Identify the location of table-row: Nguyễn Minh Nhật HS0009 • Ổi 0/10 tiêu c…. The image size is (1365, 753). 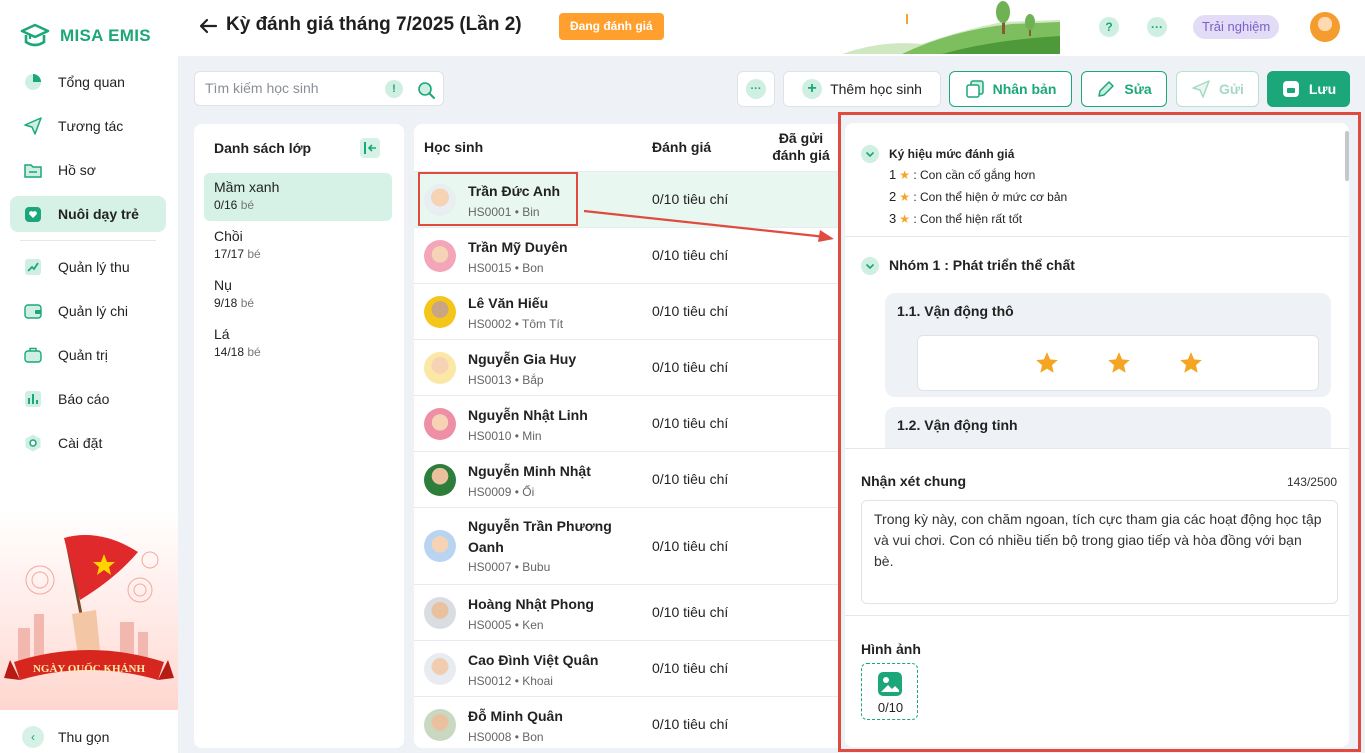
(629, 479).